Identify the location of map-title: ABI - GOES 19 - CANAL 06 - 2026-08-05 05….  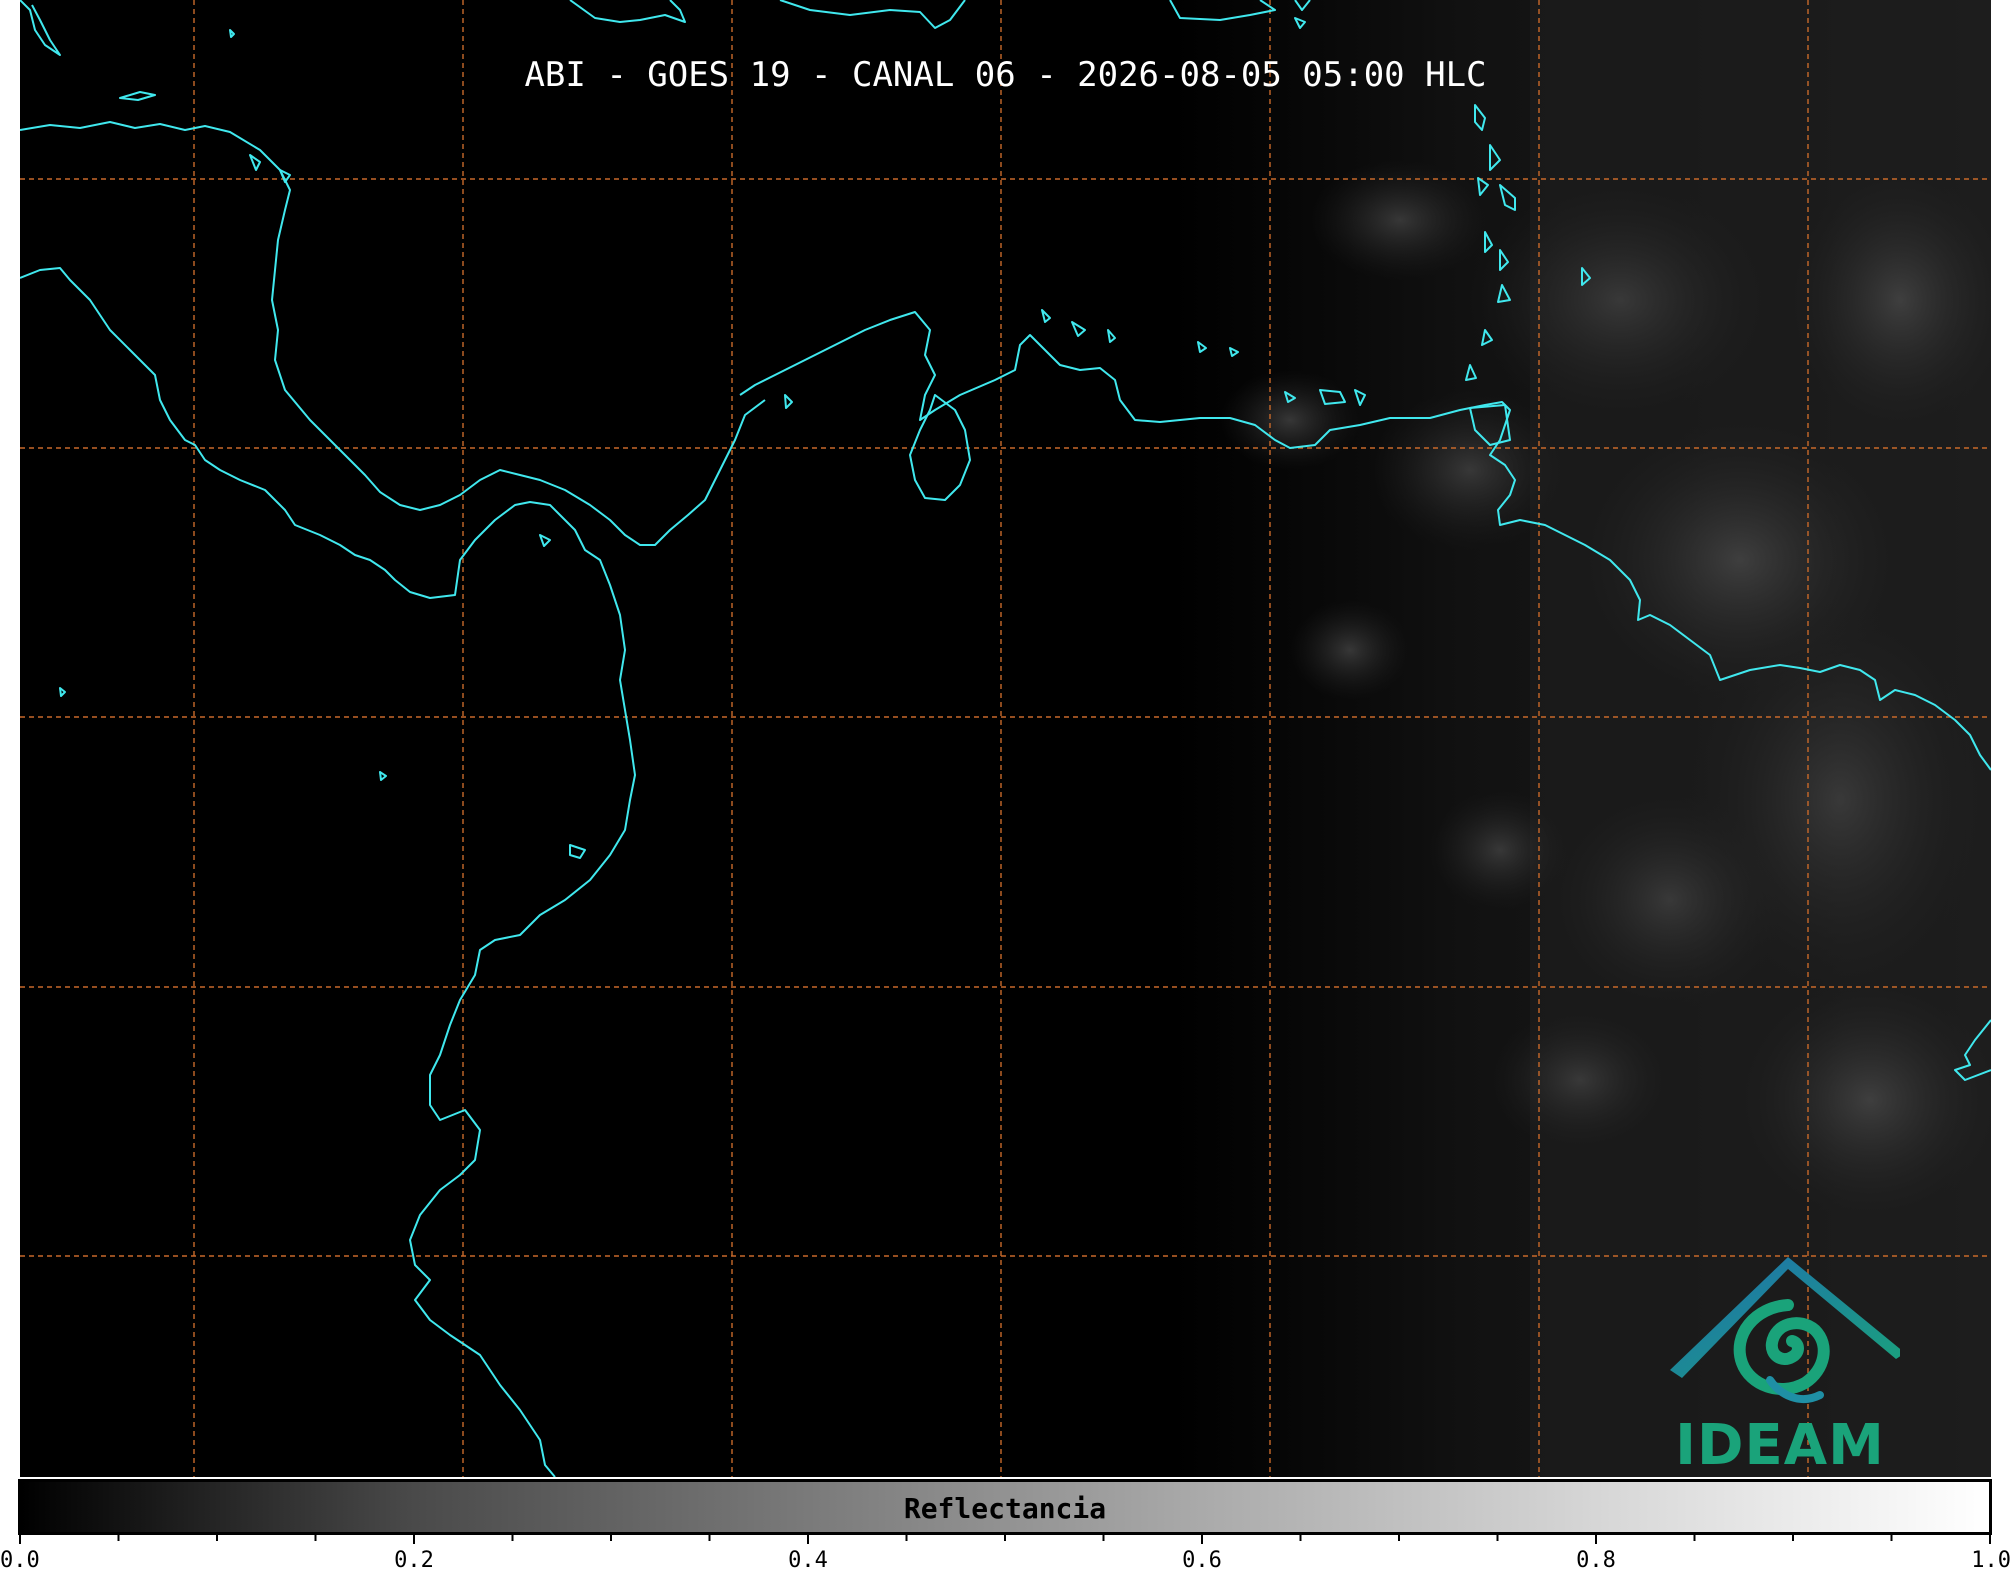
(1005, 75).